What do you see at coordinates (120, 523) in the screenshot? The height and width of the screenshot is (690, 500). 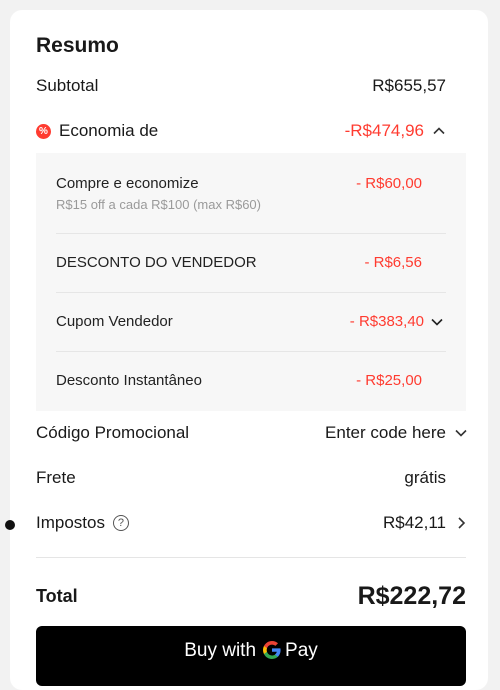 I see `help-icon: ?` at bounding box center [120, 523].